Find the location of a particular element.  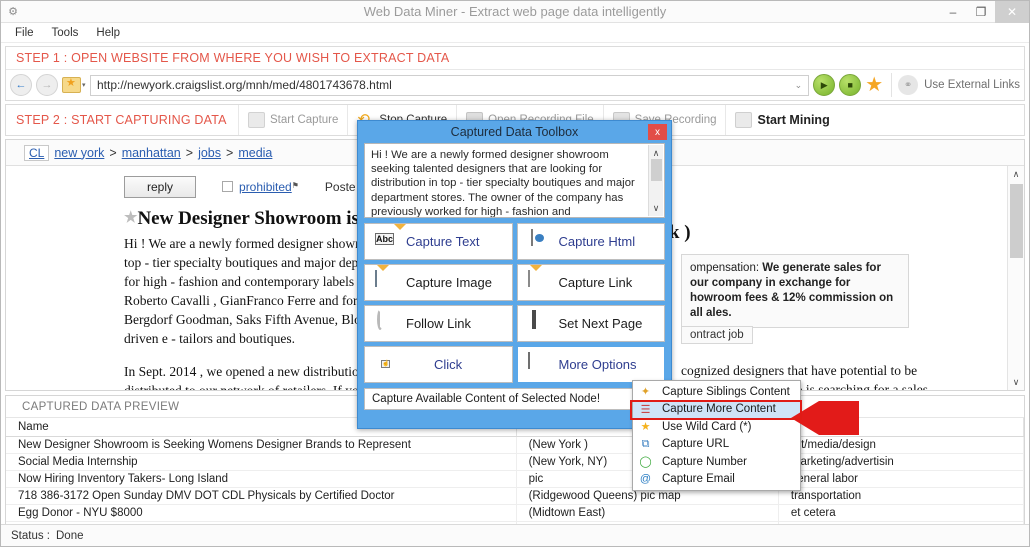

scroll-down-icon: ∨ is located at coordinates (1016, 382).